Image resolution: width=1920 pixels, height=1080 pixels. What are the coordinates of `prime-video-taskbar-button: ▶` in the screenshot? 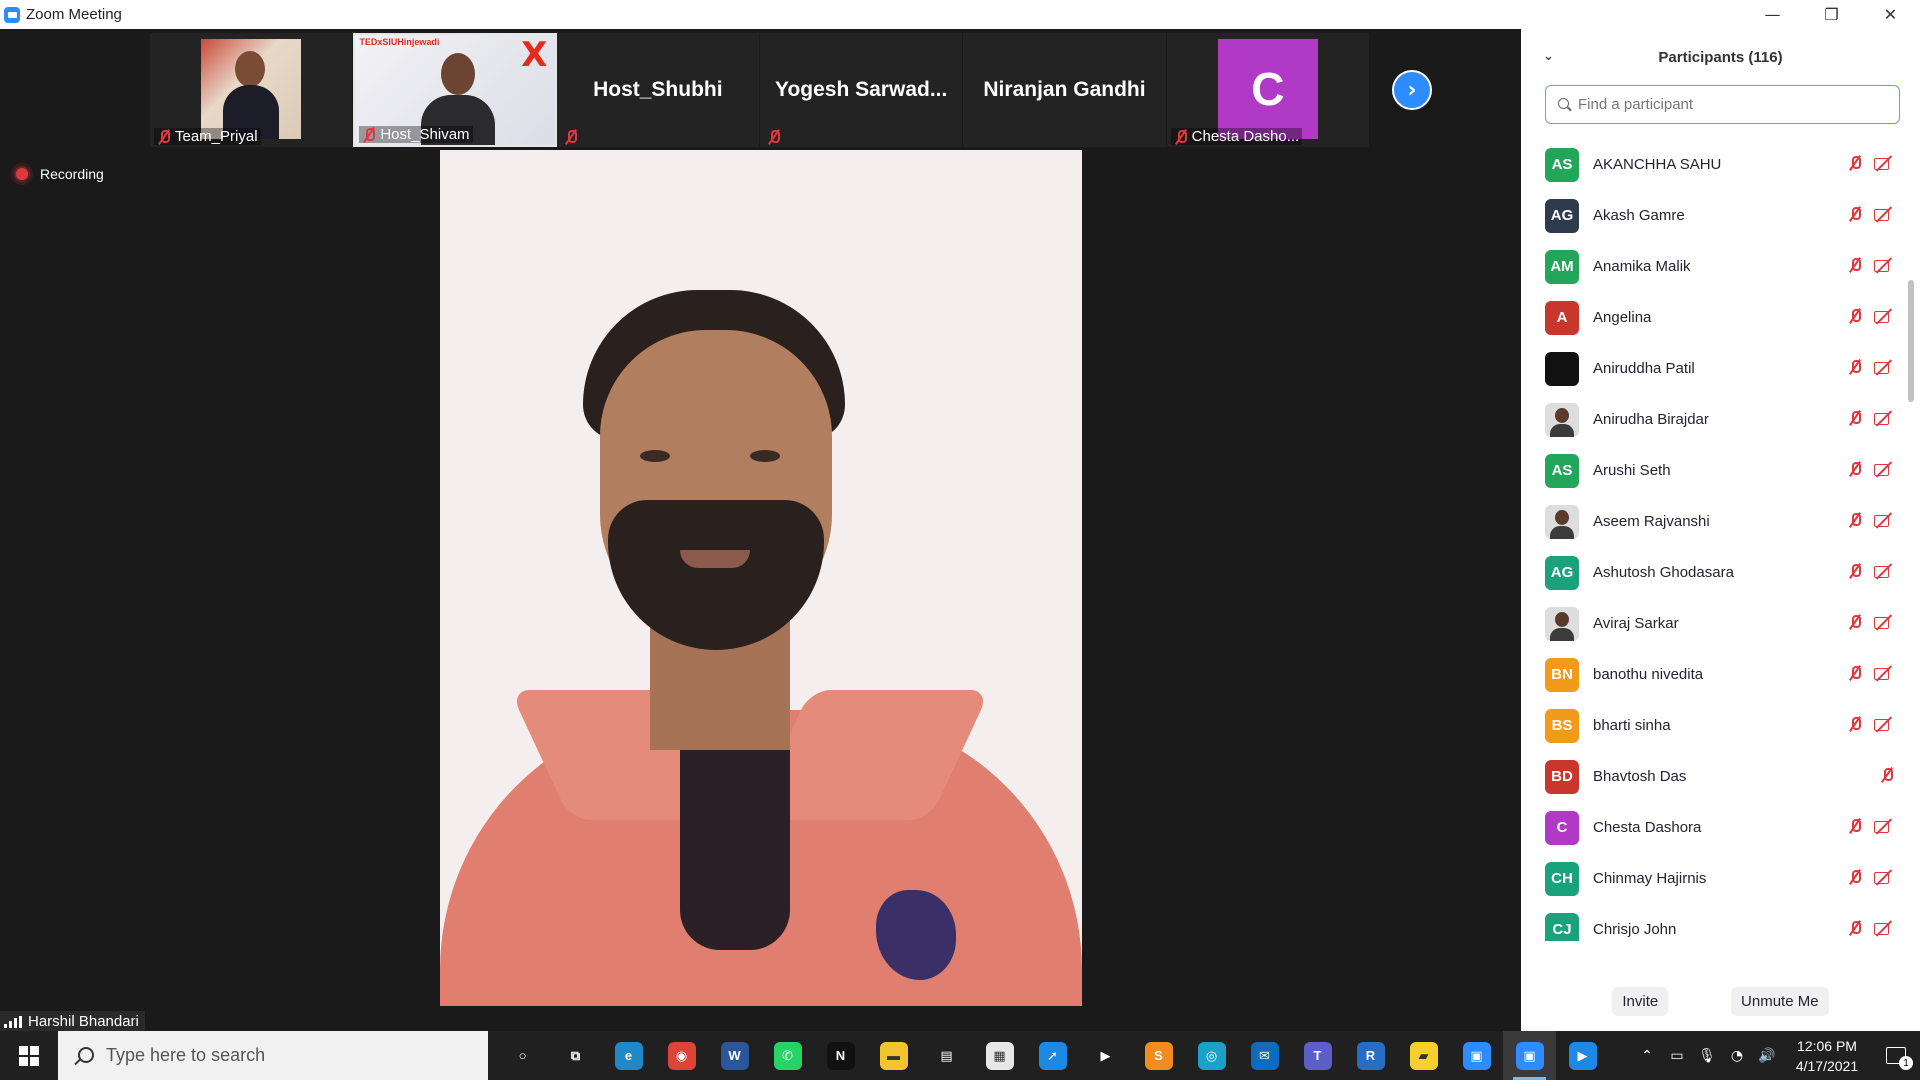 It's located at (1105, 1055).